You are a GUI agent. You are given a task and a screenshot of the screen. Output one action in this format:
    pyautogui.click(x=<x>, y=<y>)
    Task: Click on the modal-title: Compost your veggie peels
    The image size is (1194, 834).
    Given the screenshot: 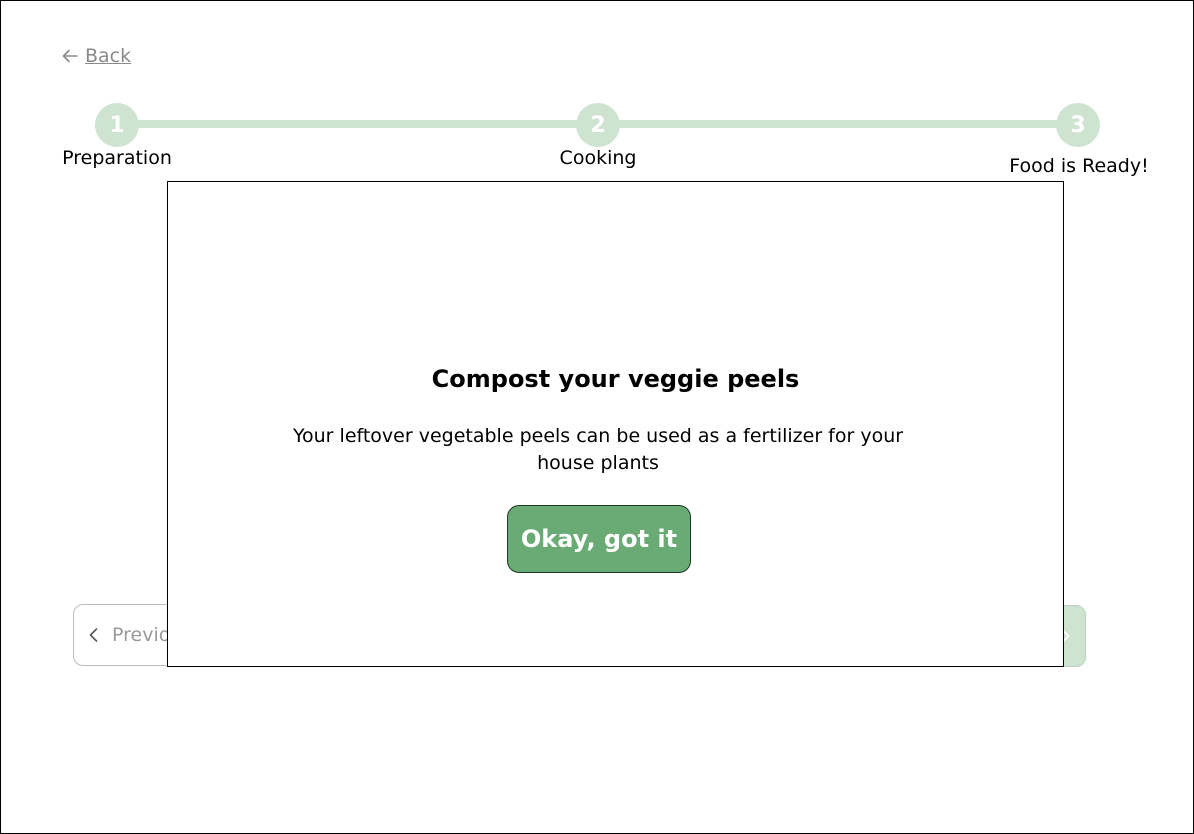 What is the action you would take?
    pyautogui.click(x=615, y=379)
    